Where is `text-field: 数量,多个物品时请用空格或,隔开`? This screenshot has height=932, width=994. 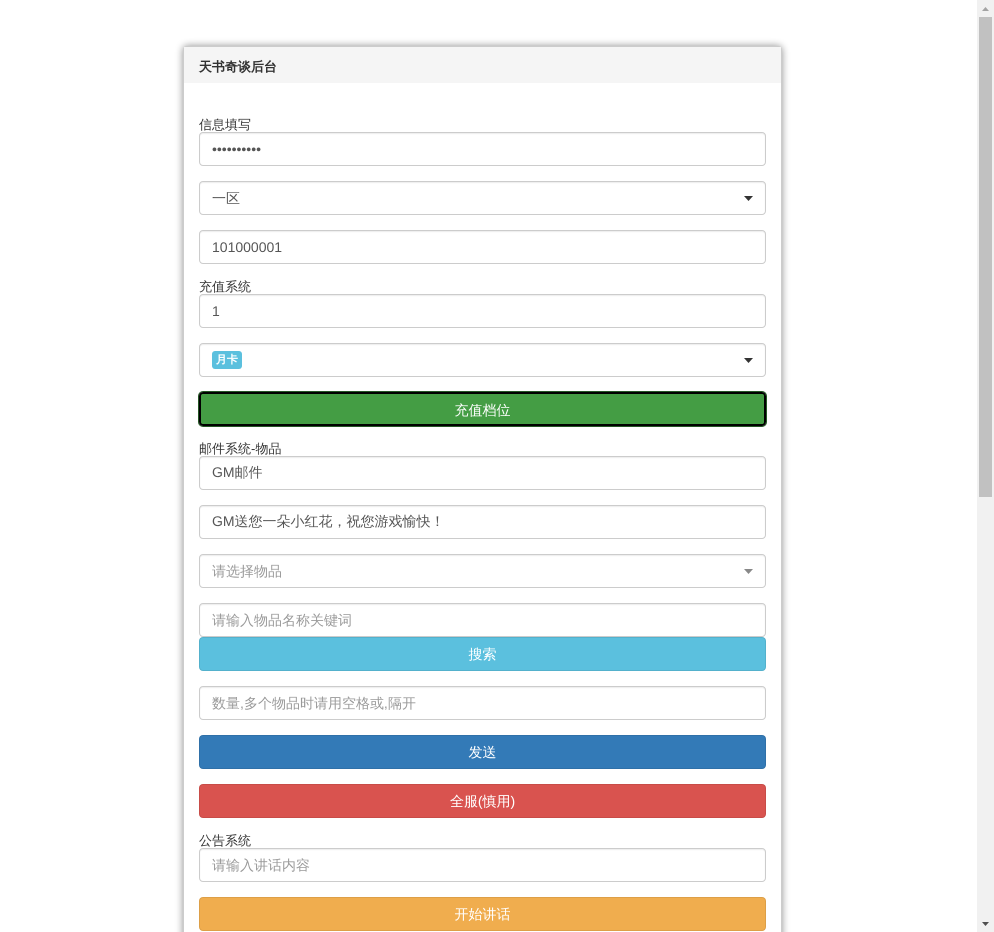 text-field: 数量,多个物品时请用空格或,隔开 is located at coordinates (482, 703).